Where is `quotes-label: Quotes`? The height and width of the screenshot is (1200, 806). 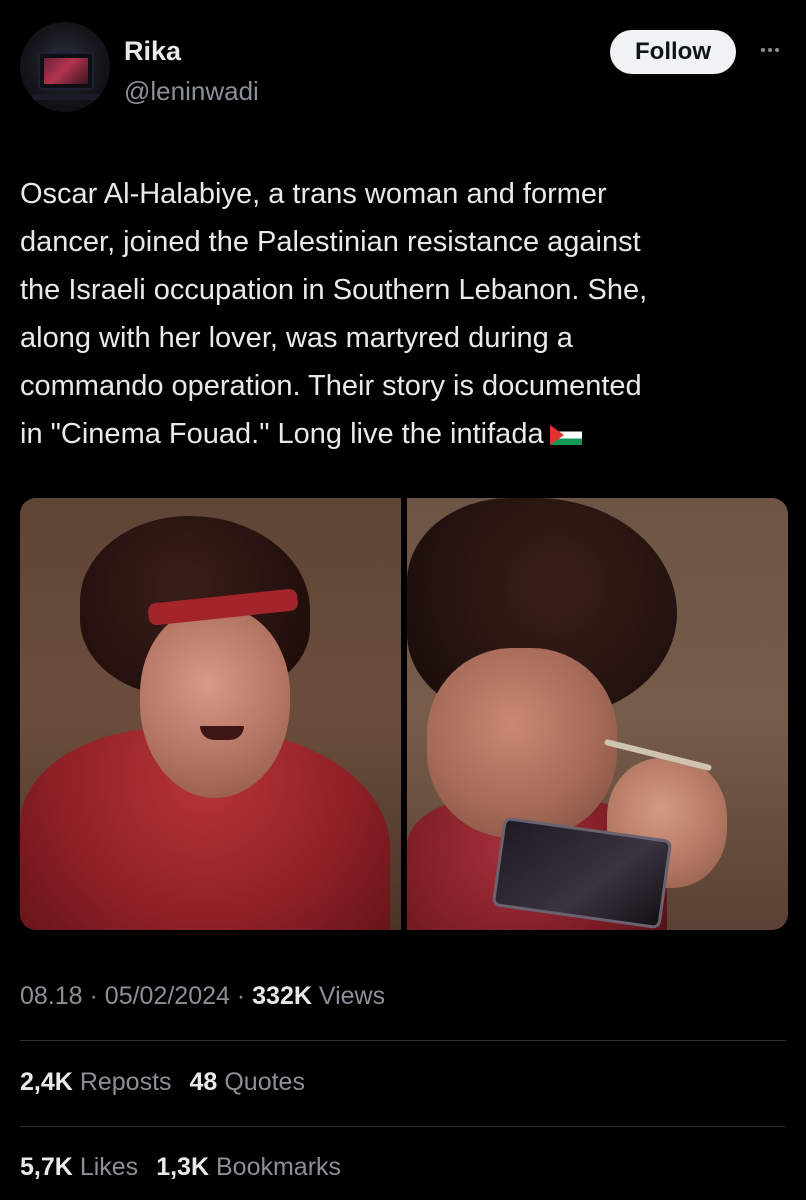 quotes-label: Quotes is located at coordinates (264, 1082).